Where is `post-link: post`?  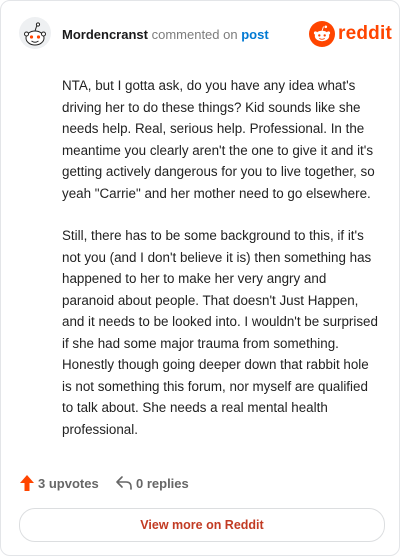 post-link: post is located at coordinates (254, 34).